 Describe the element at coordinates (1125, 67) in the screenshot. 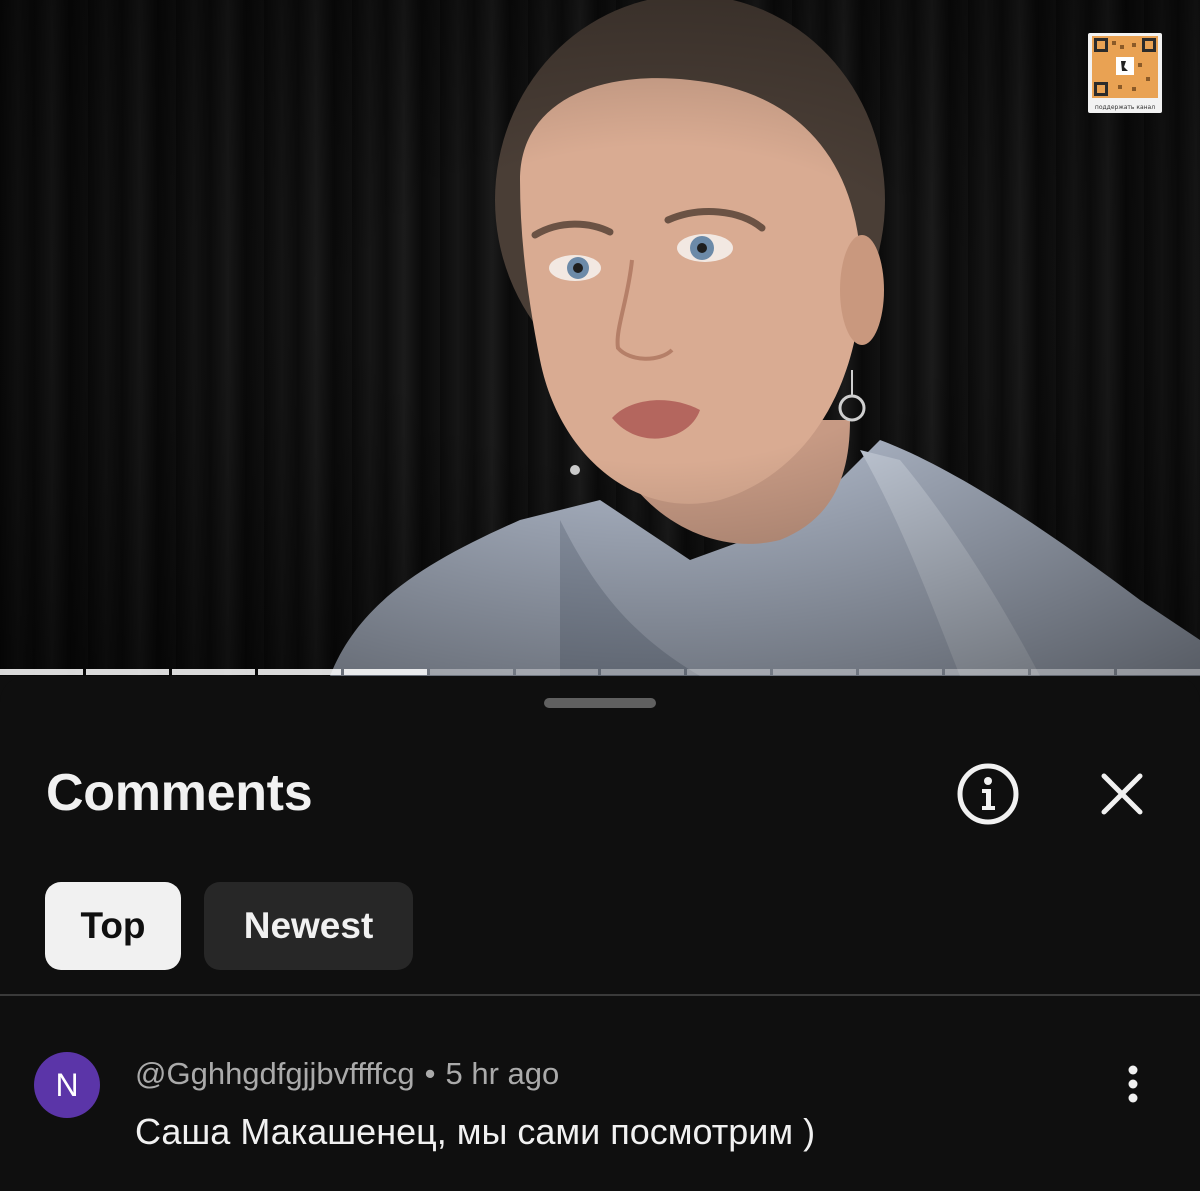

I see `qr-pattern-icon` at that location.